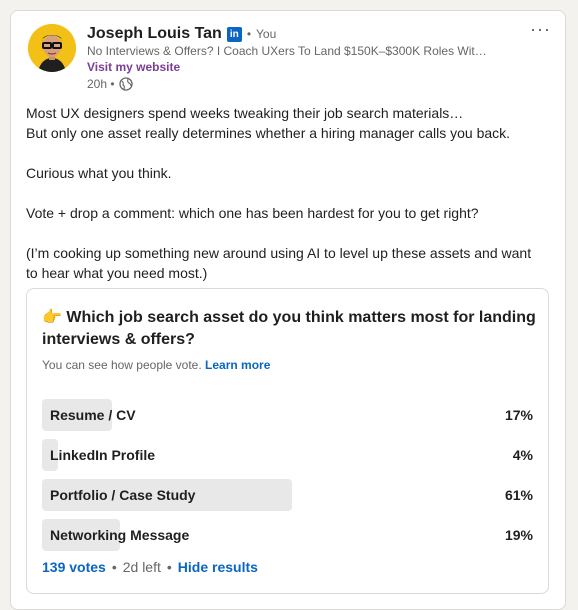 The image size is (578, 610). I want to click on poll-option: Portfolio / Case Study 61%, so click(287, 495).